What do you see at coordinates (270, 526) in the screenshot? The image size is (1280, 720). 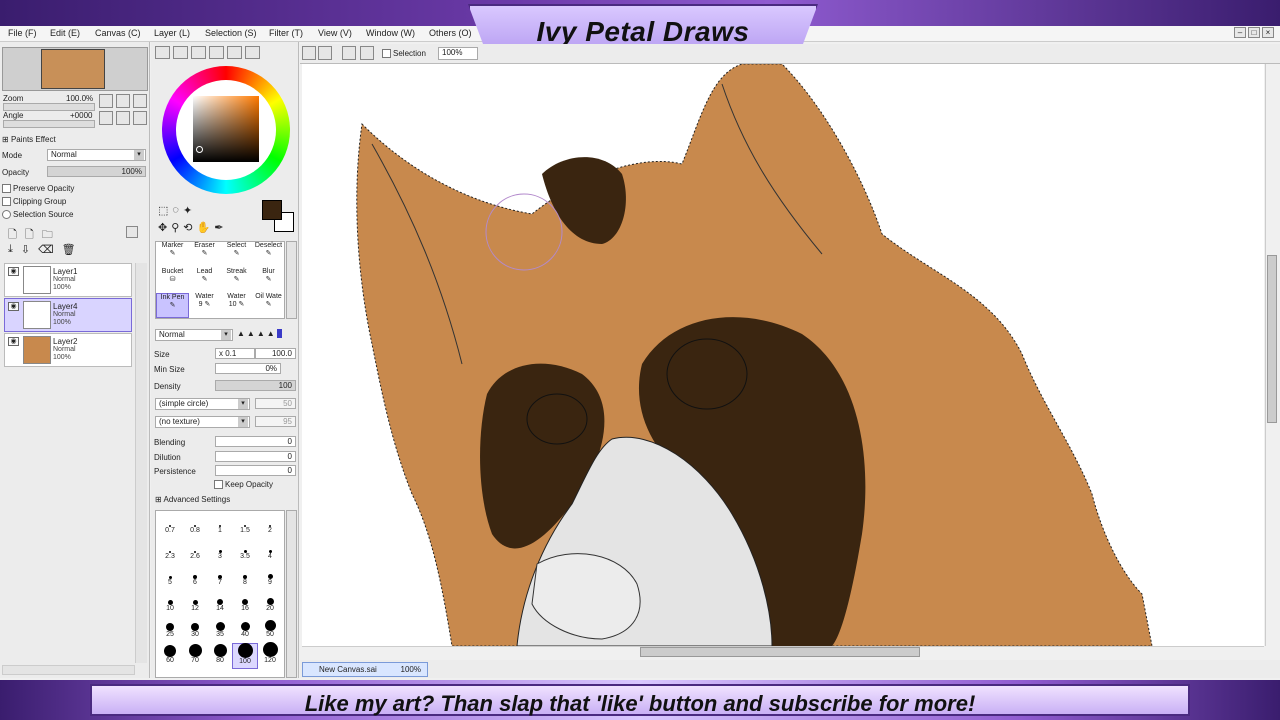 I see `brush-size-cell: 2` at bounding box center [270, 526].